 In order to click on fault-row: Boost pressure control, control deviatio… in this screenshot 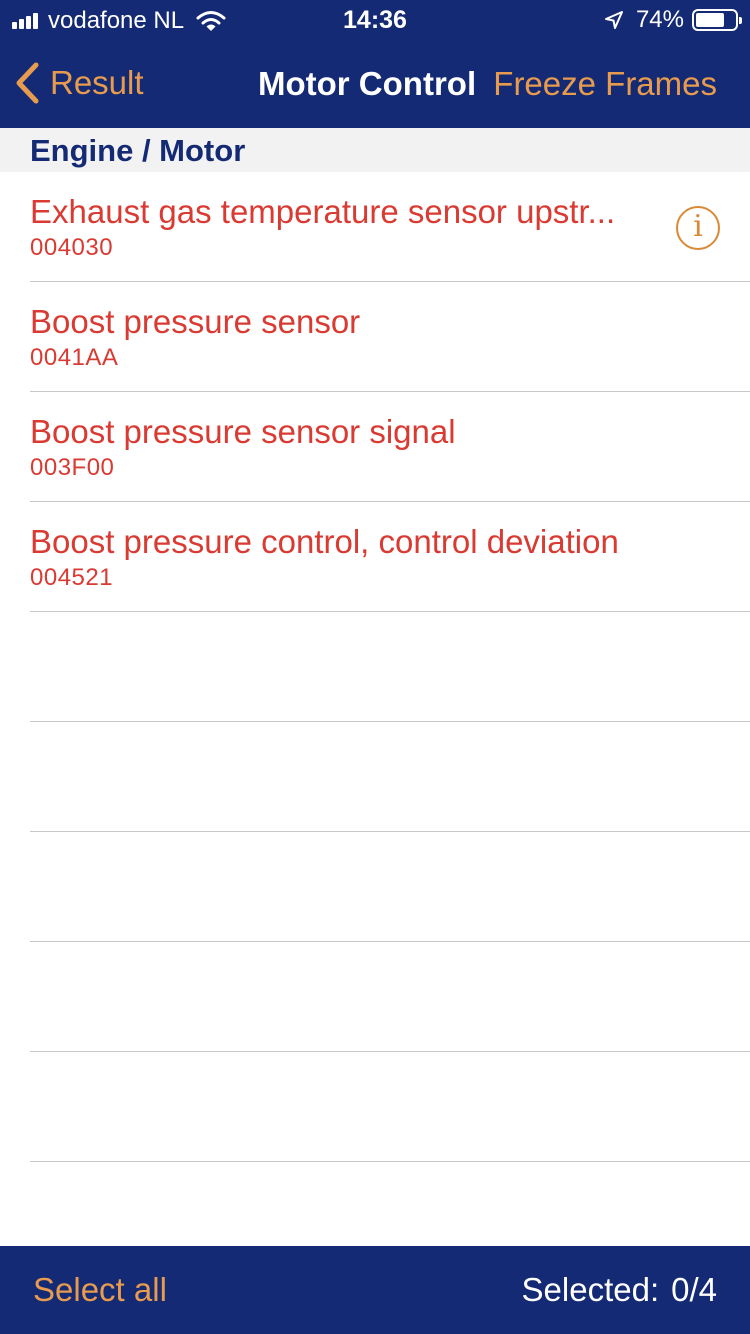, I will do `click(375, 557)`.